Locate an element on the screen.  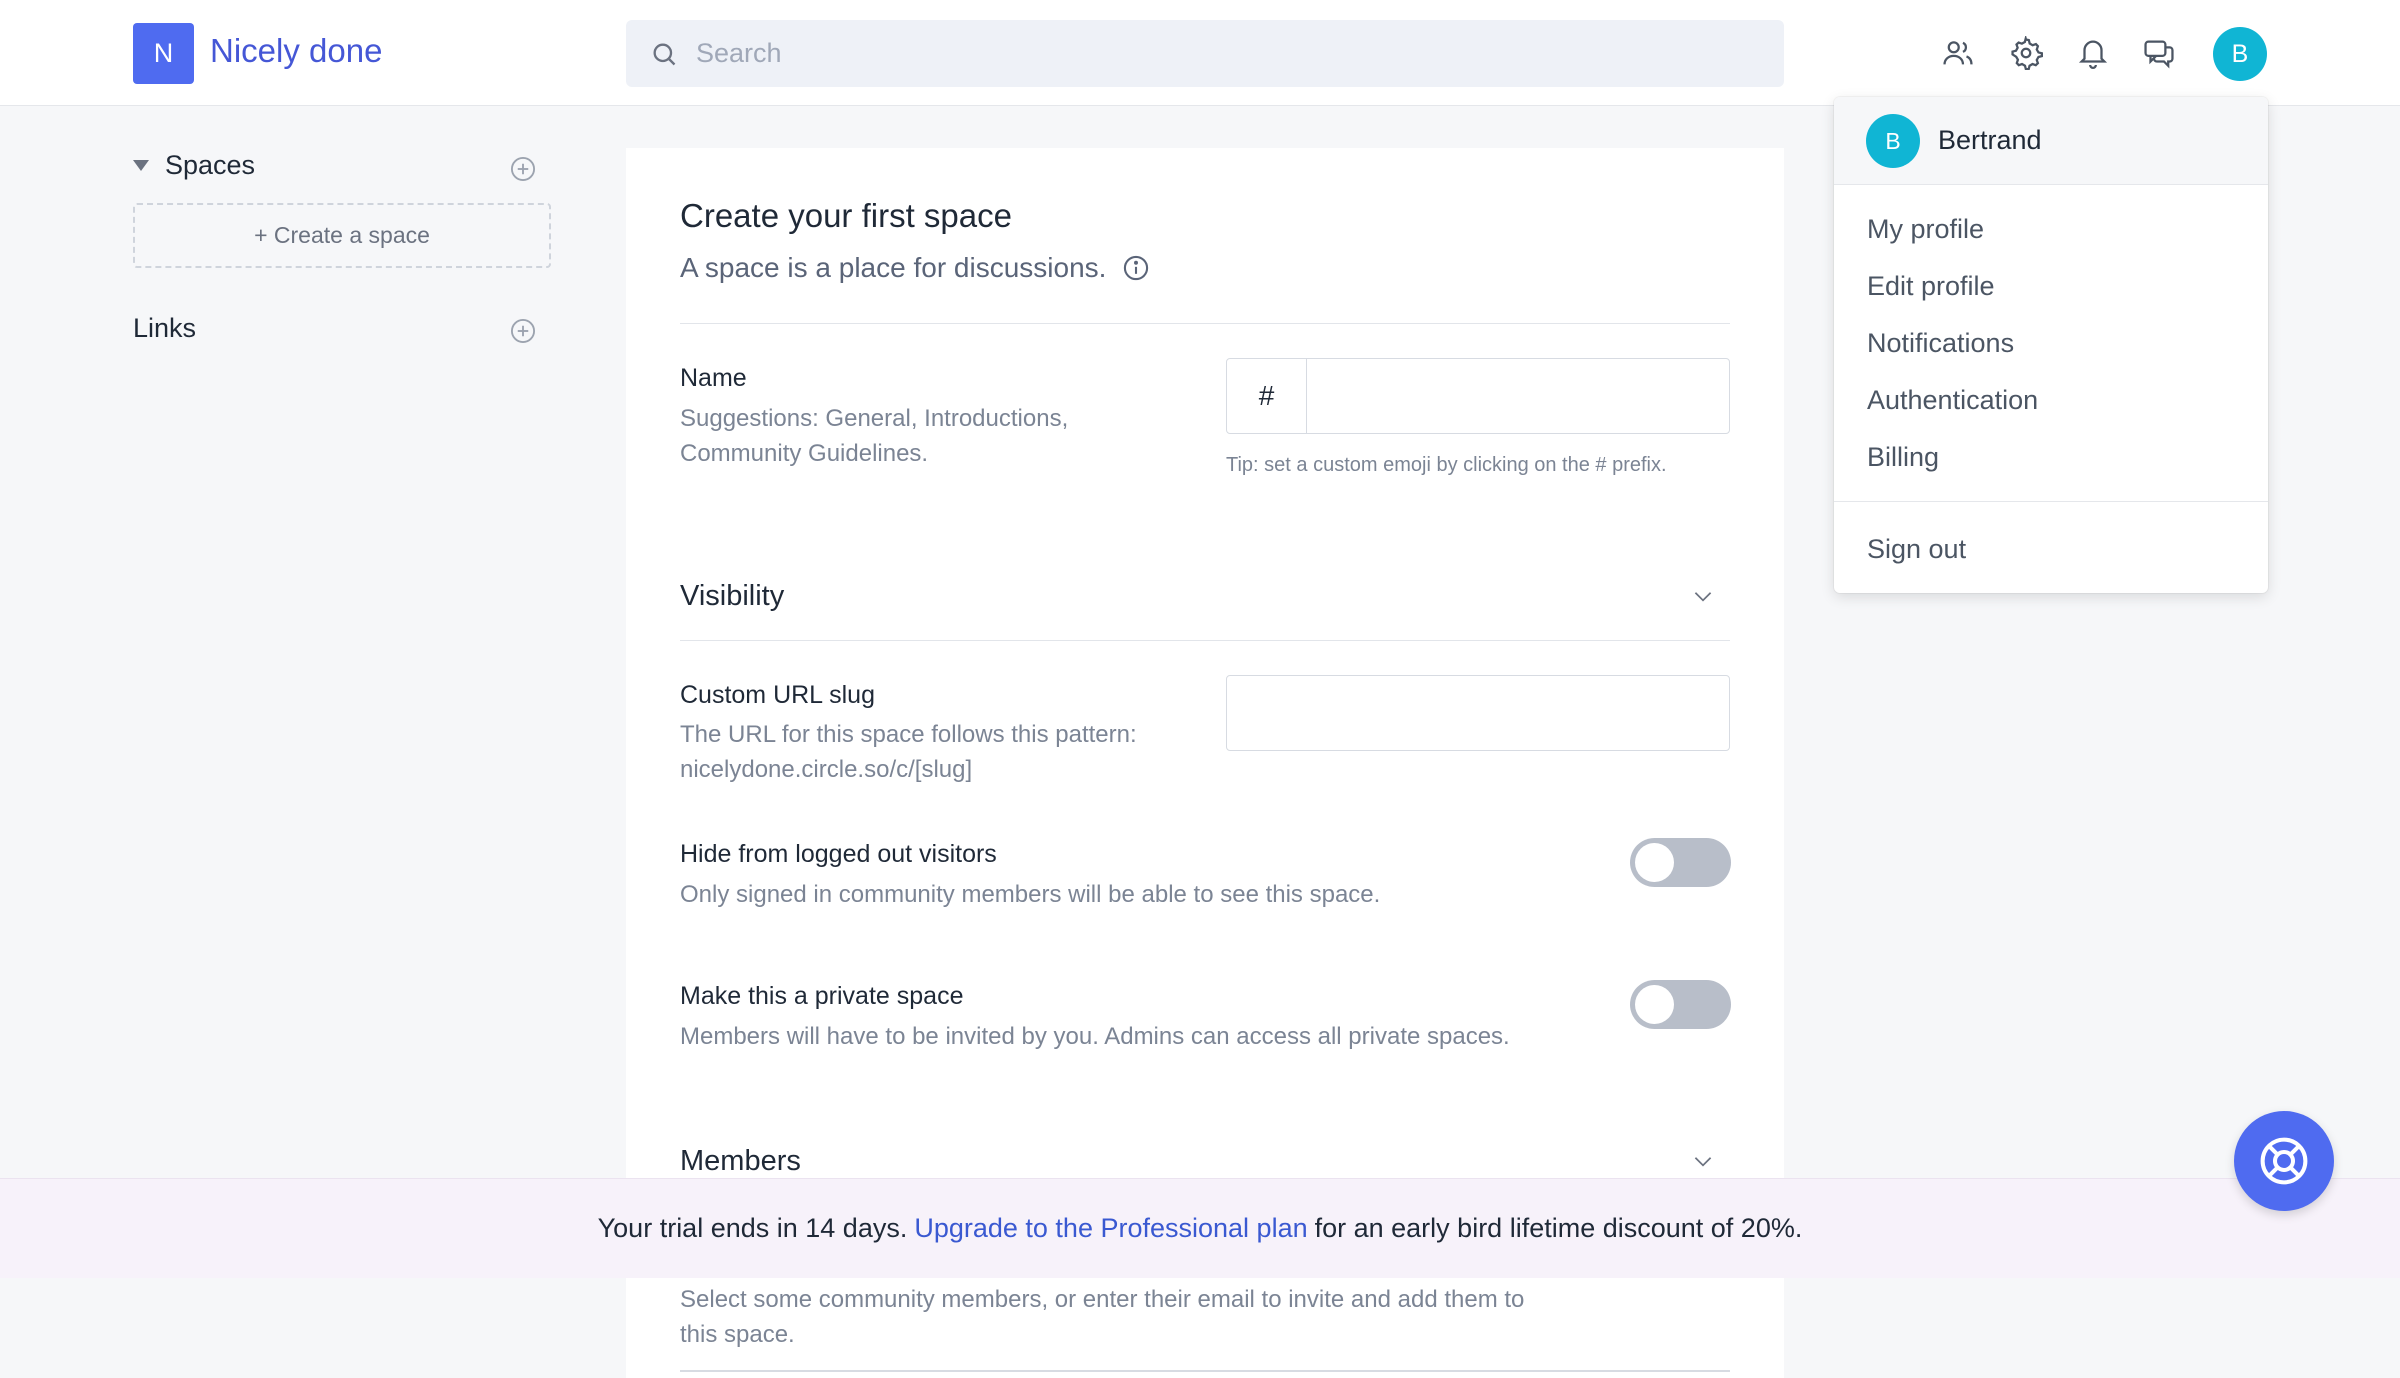
sidebar-spaces-header: Spaces is located at coordinates (194, 165).